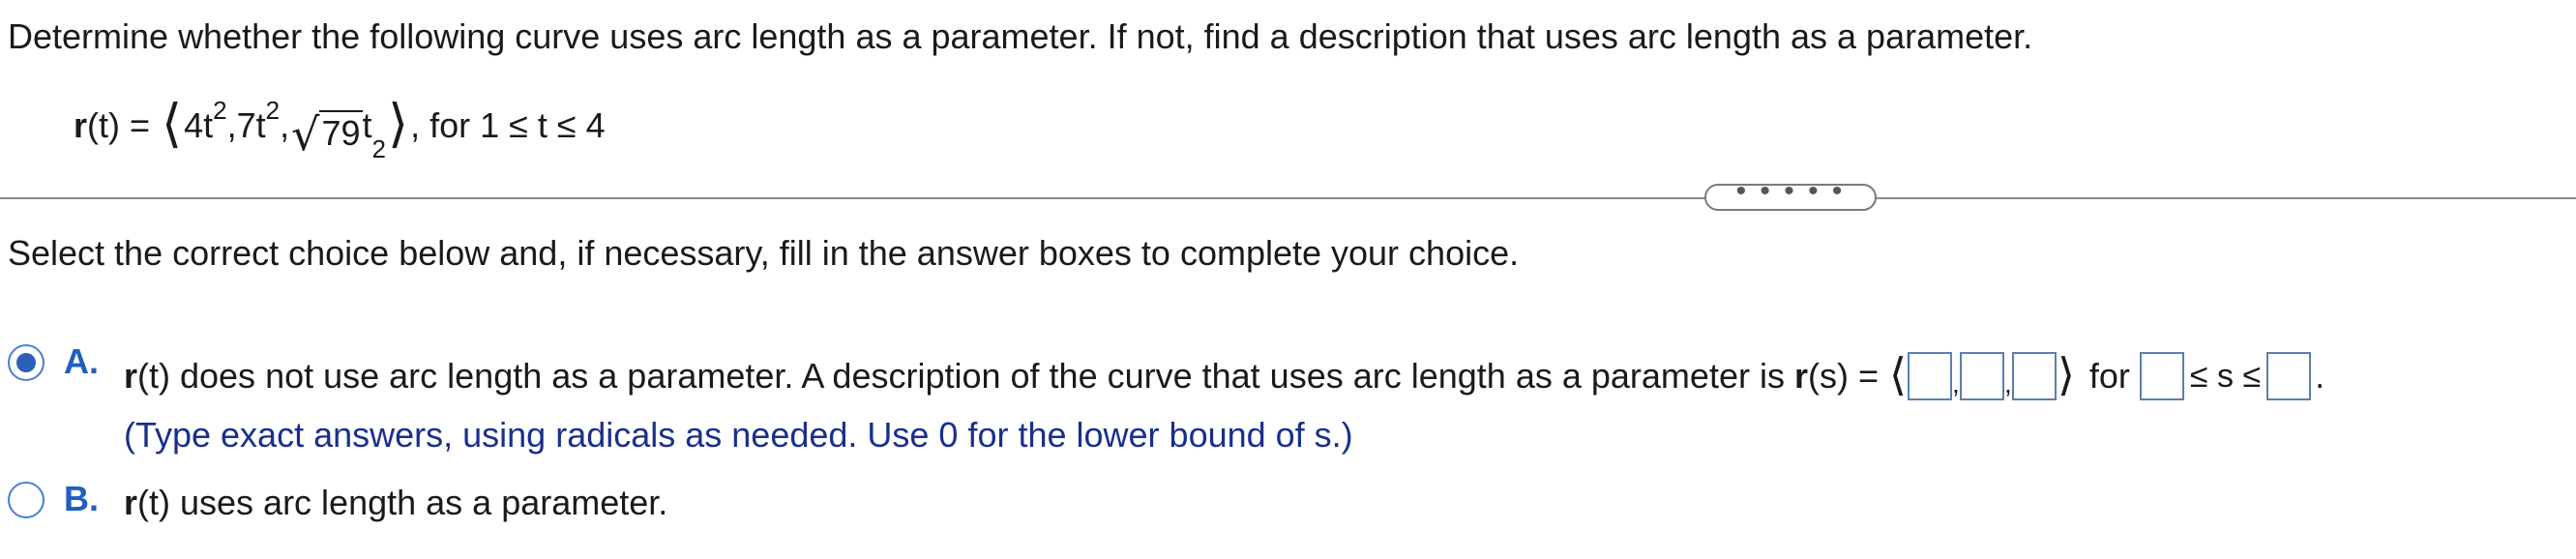 This screenshot has height=559, width=2576. Describe the element at coordinates (26, 500) in the screenshot. I see `choice-b-radio` at that location.